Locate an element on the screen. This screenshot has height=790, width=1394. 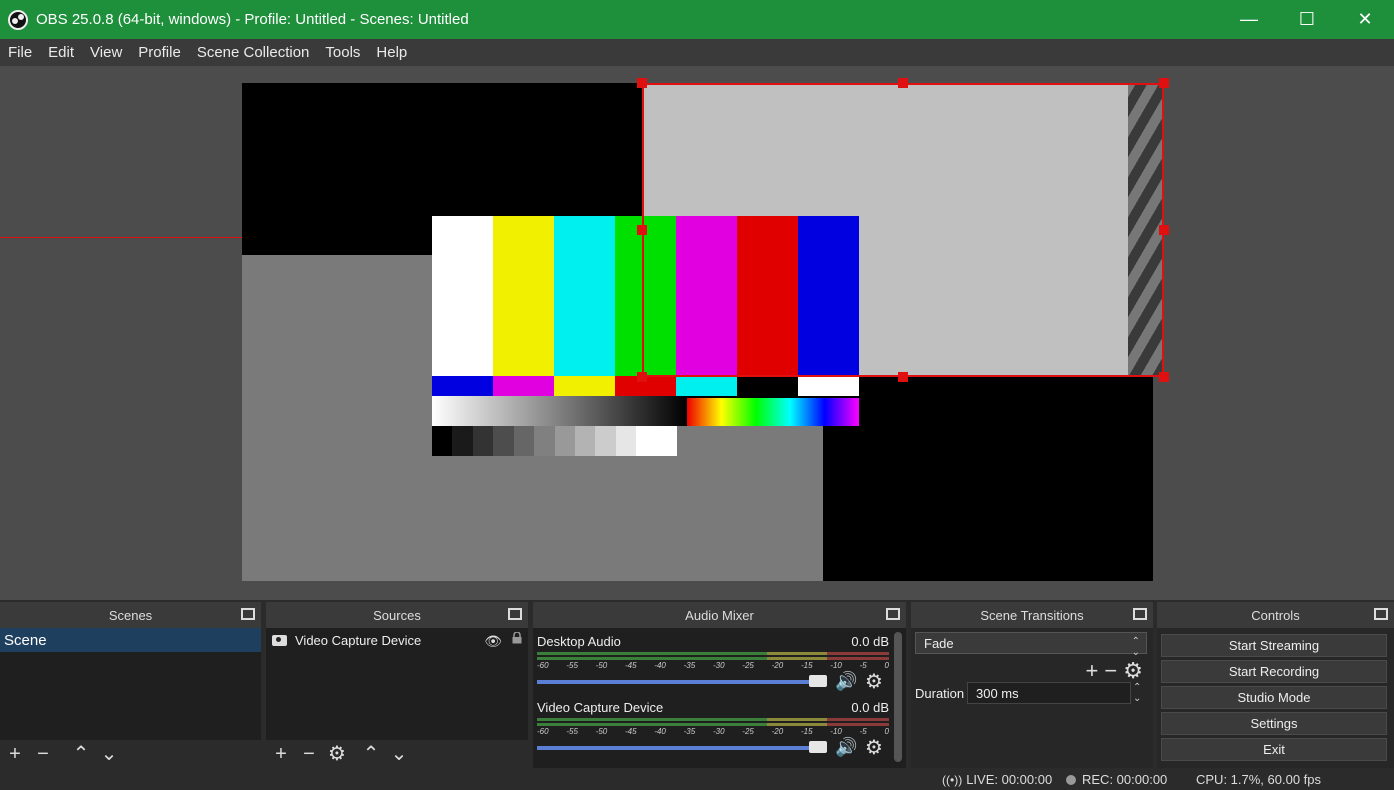
rec-status: REC: 00:00:00 is located at coordinates (1116, 779).